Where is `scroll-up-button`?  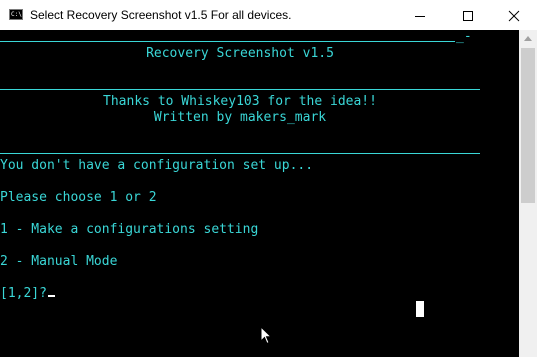
scroll-up-button is located at coordinates (528, 38).